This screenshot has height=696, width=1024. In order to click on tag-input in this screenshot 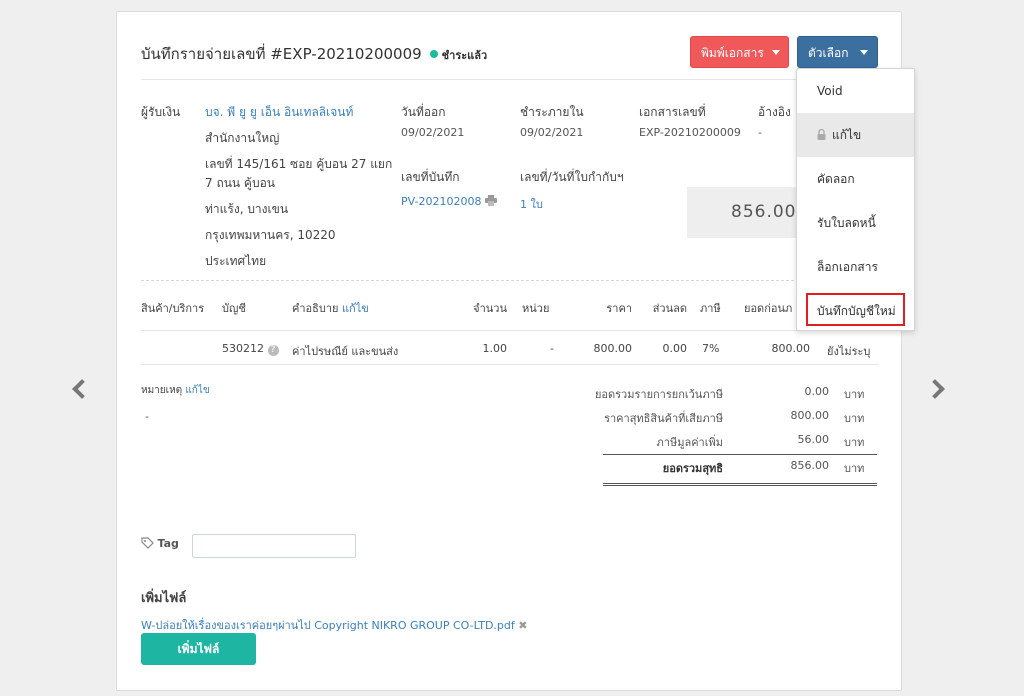, I will do `click(274, 546)`.